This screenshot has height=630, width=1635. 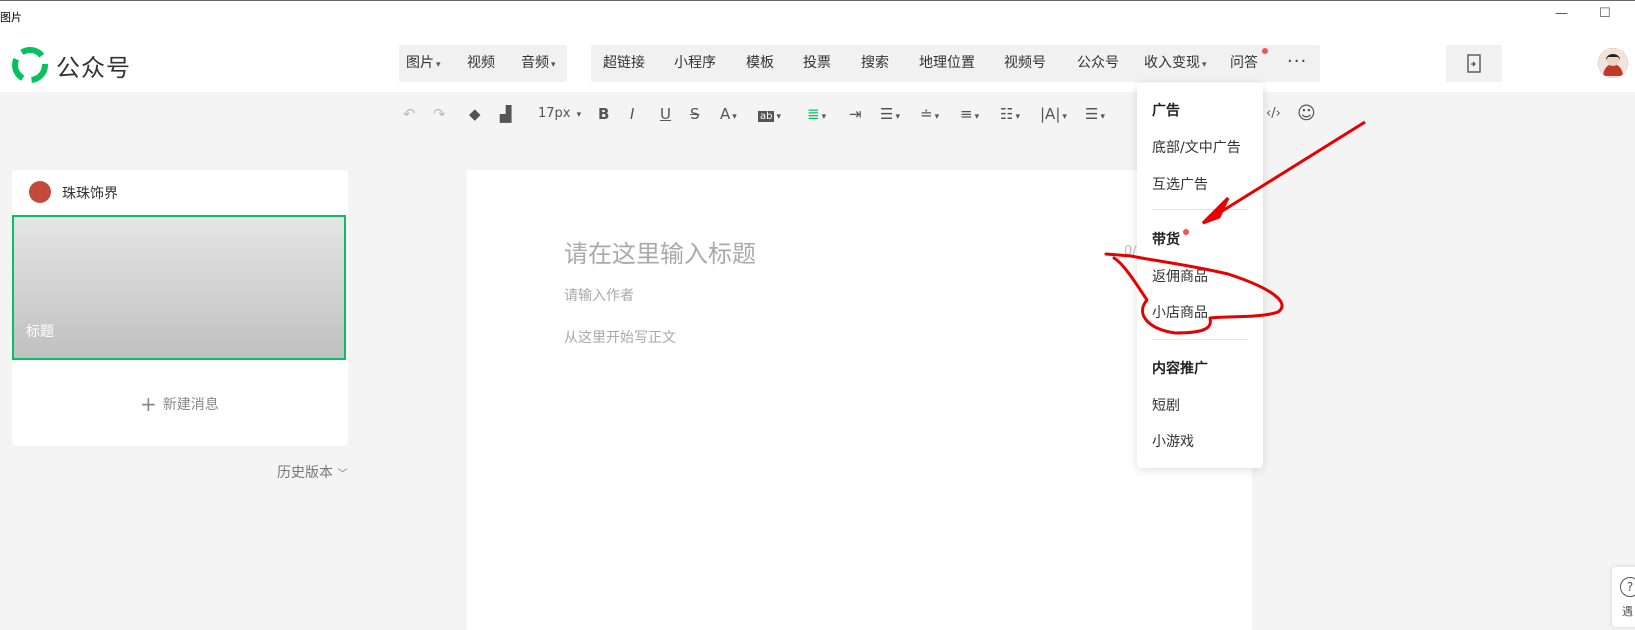 What do you see at coordinates (1130, 251) in the screenshot?
I see `title-char-counter: 0/` at bounding box center [1130, 251].